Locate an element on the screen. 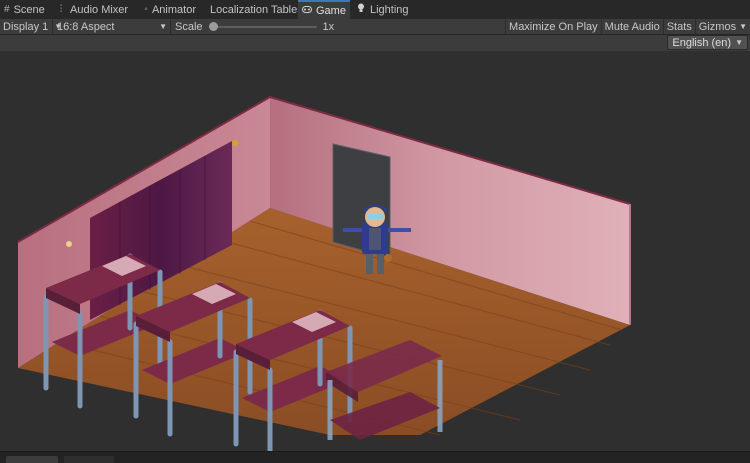 This screenshot has width=750, height=463. bottom-panel-tabs is located at coordinates (375, 457).